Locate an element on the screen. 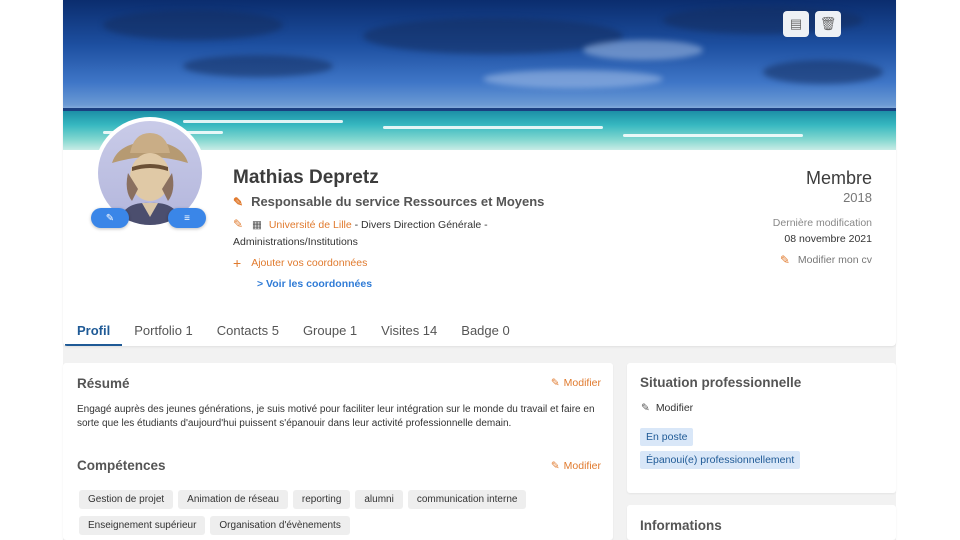  member-label: Membre is located at coordinates (838, 178).